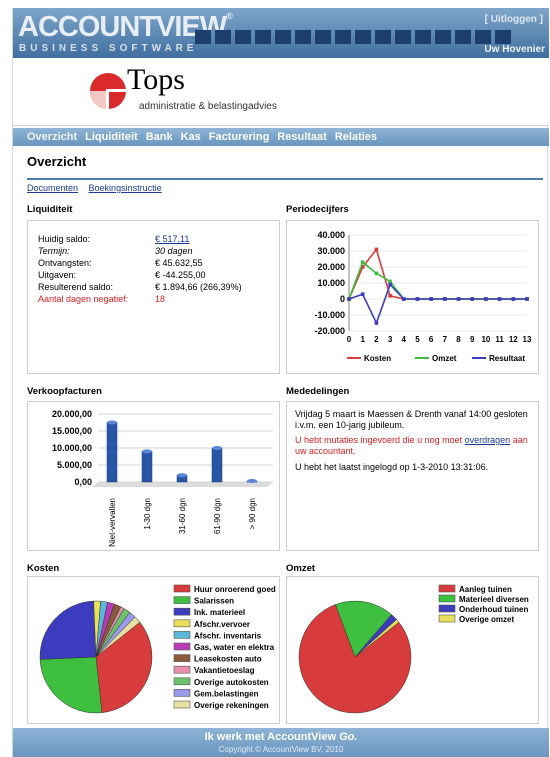  I want to click on footer-italic-text: Go., so click(348, 737).